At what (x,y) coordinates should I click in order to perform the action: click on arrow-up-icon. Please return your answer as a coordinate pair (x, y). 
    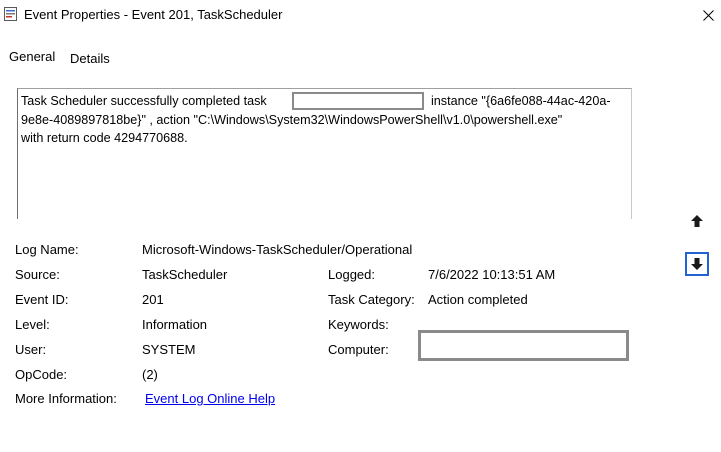
    Looking at the image, I should click on (697, 221).